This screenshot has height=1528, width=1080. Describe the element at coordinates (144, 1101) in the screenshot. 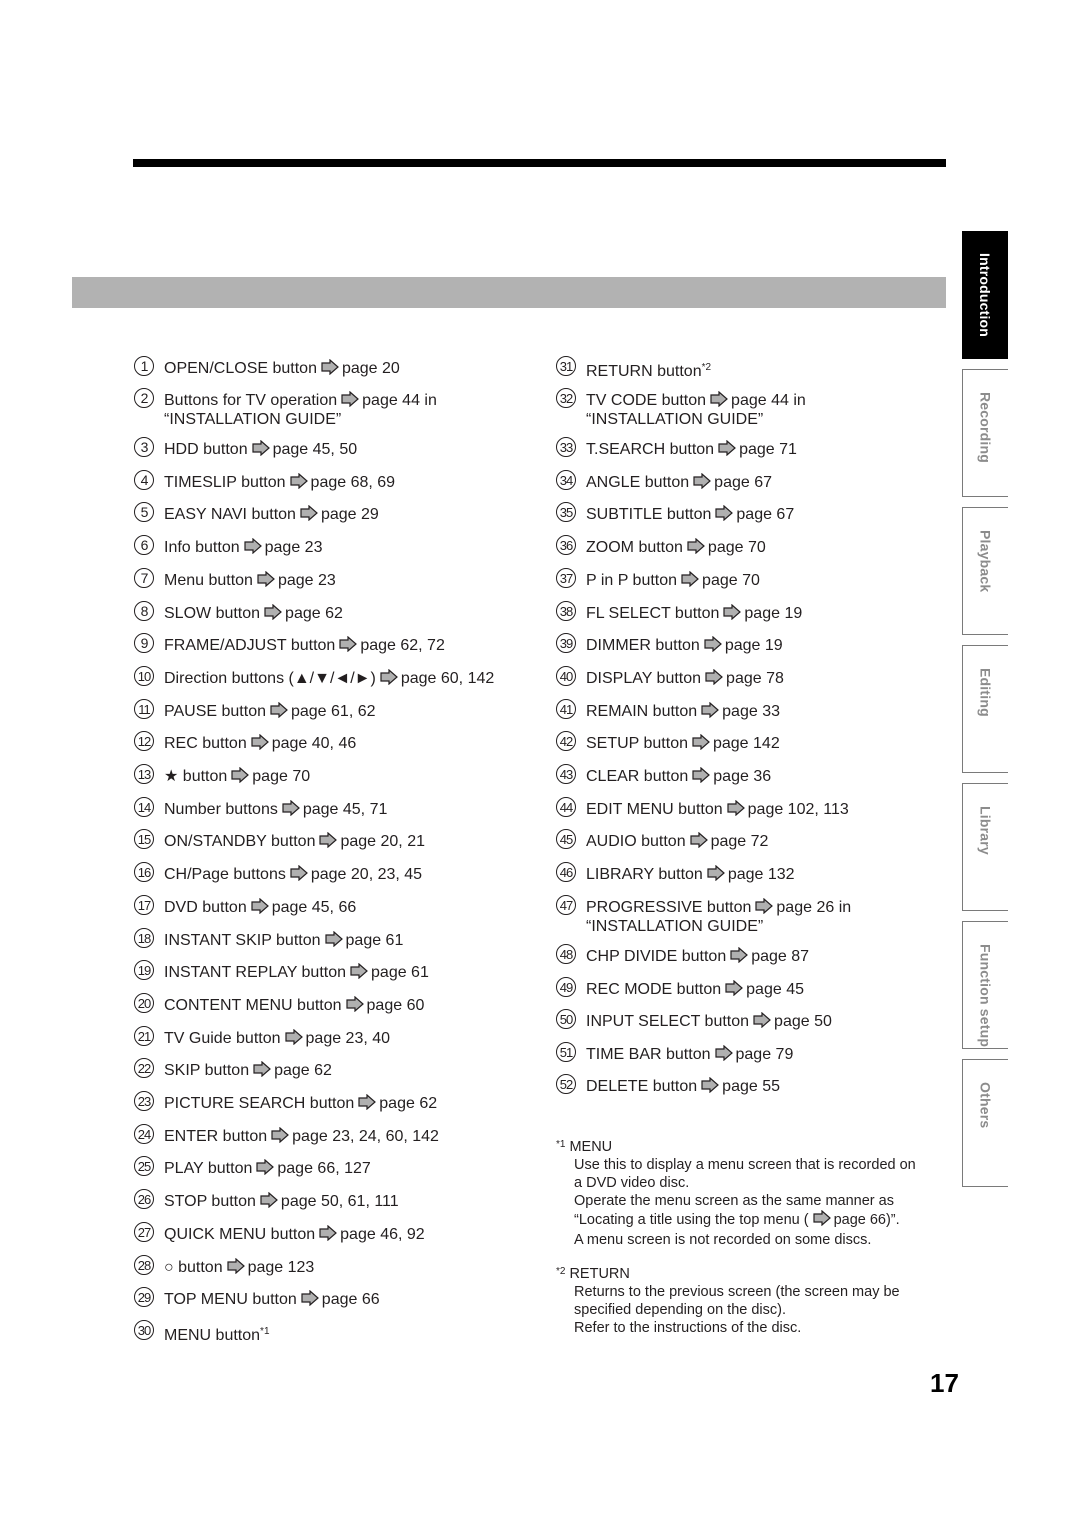

I see `item-number-badge: 23` at that location.